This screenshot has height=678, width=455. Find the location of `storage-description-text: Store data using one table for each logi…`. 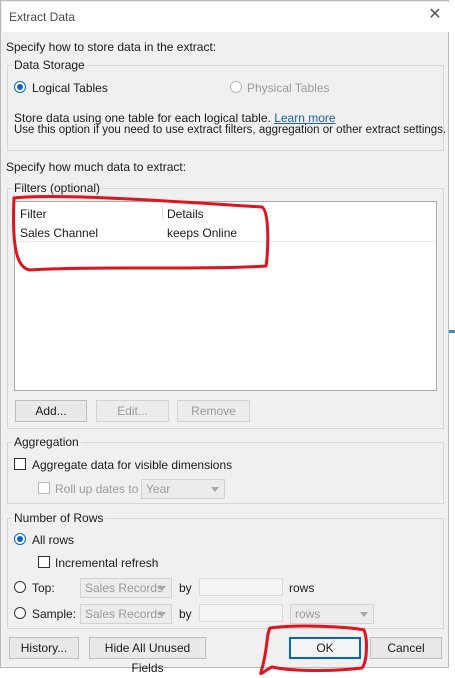

storage-description-text: Store data using one table for each logi… is located at coordinates (142, 118).